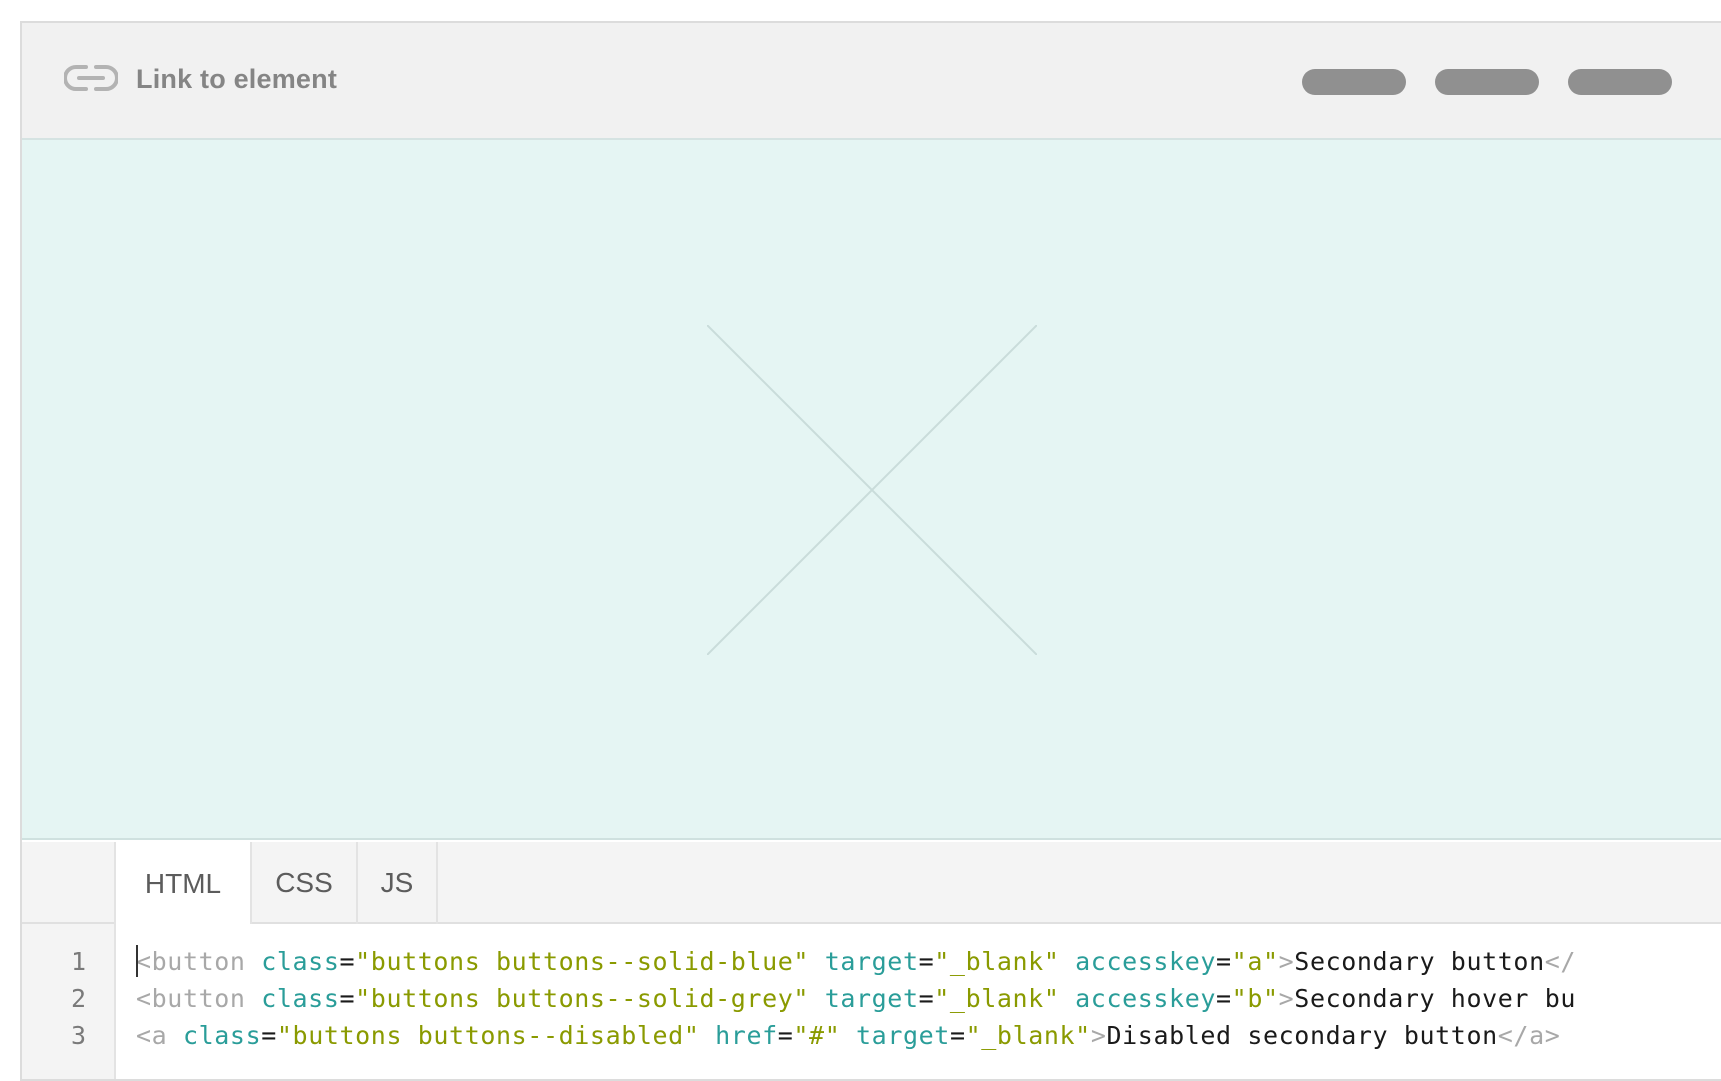  What do you see at coordinates (1255, 961) in the screenshot?
I see `code-token-val: "a"` at bounding box center [1255, 961].